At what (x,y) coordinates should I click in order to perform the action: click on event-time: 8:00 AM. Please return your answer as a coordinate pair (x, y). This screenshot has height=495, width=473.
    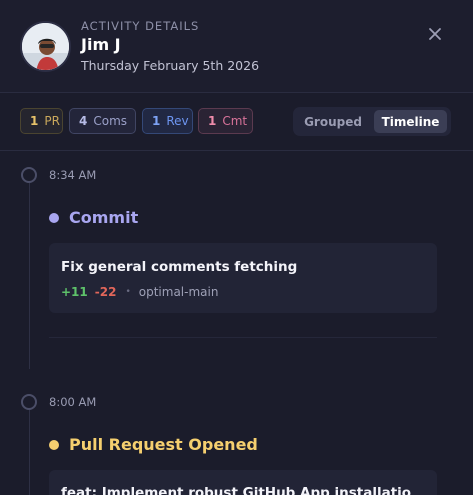
    Looking at the image, I should click on (73, 402).